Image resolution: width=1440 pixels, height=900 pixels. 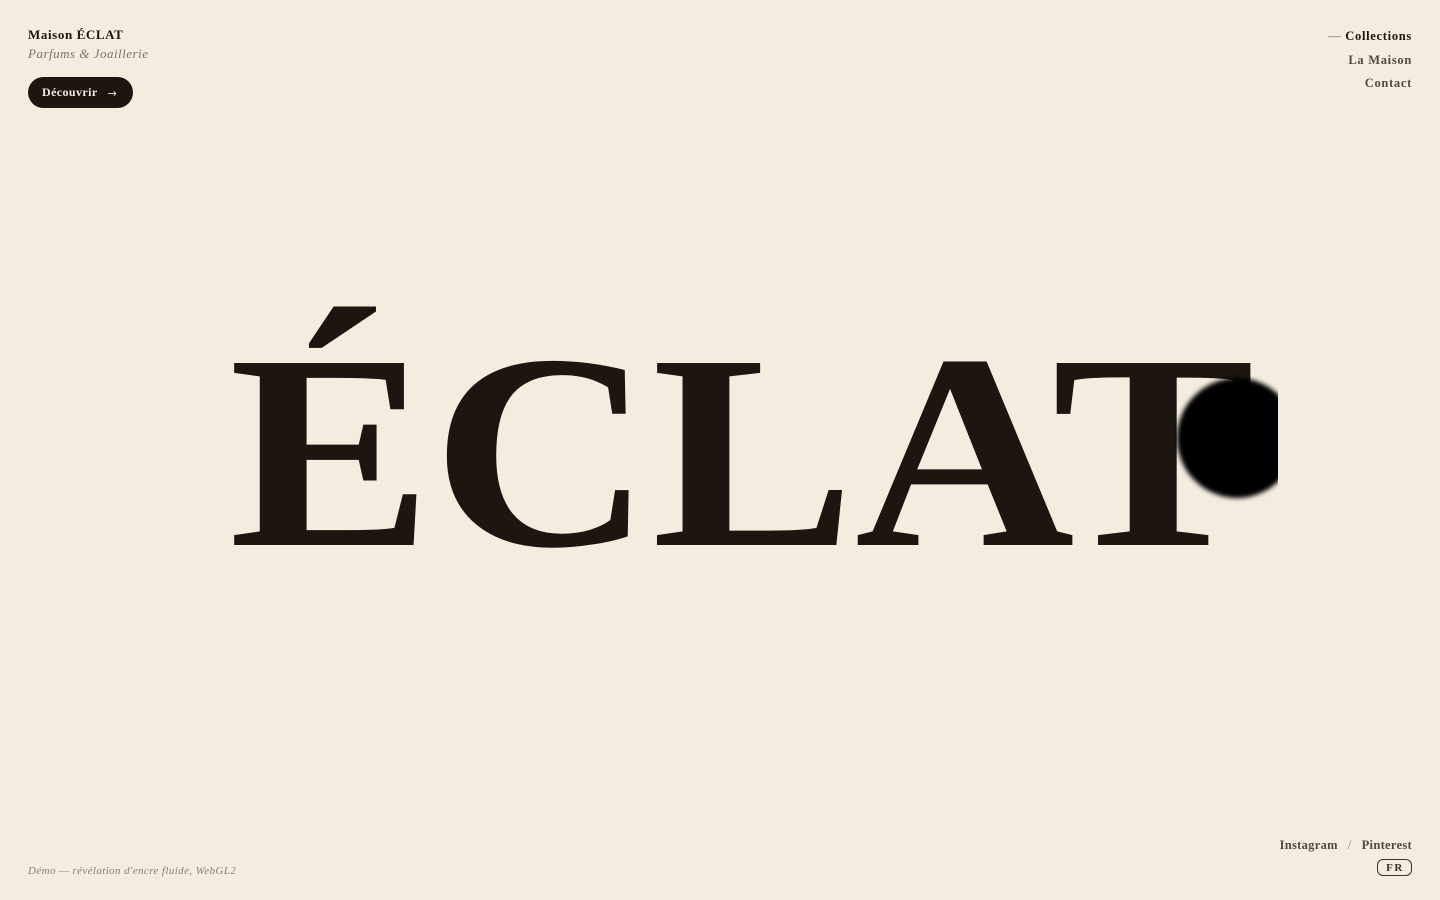 What do you see at coordinates (1227, 438) in the screenshot?
I see `ink-blob` at bounding box center [1227, 438].